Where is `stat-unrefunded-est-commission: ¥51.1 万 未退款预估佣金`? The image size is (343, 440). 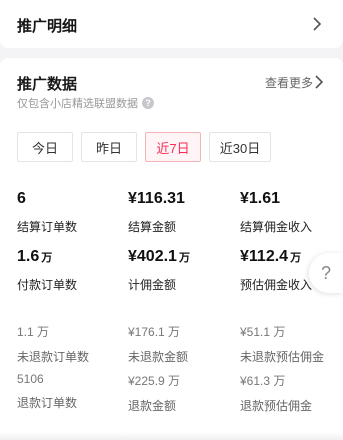
stat-unrefunded-est-commission: ¥51.1 万 未退款预估佣金 is located at coordinates (282, 344).